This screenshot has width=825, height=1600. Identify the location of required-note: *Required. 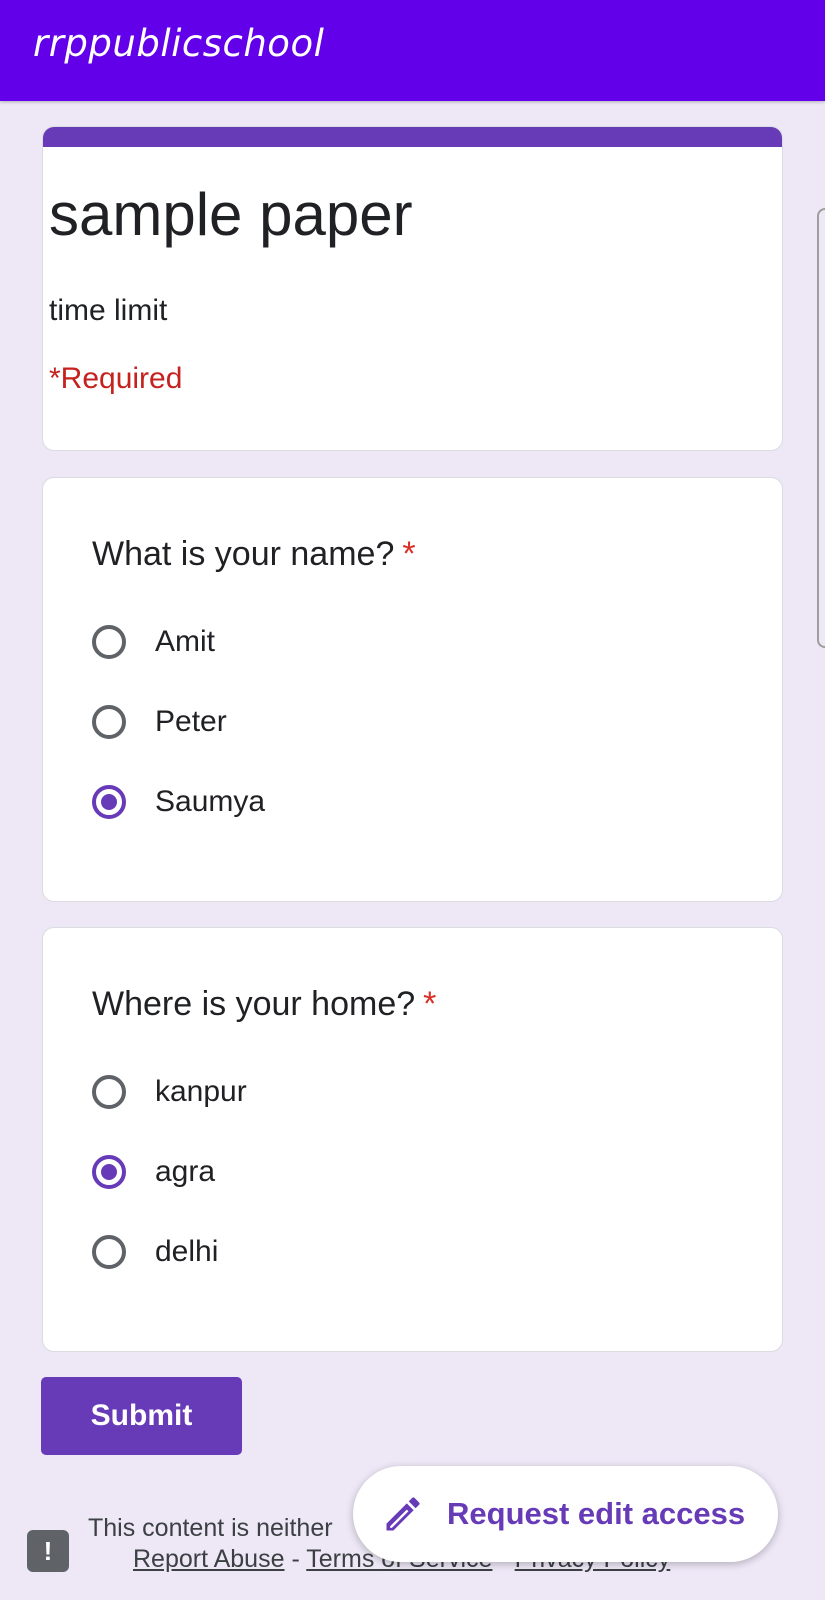
(116, 378).